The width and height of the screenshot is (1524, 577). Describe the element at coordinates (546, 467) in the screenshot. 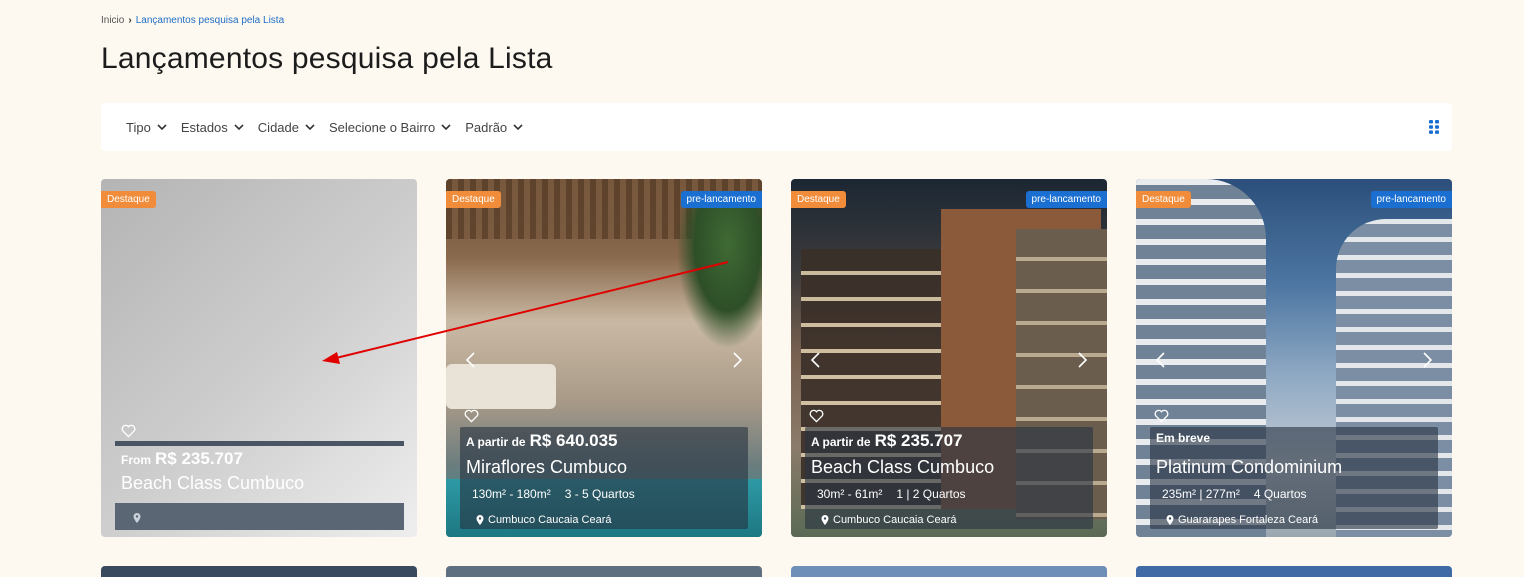

I see `property-name: Miraflores Cumbuco` at that location.